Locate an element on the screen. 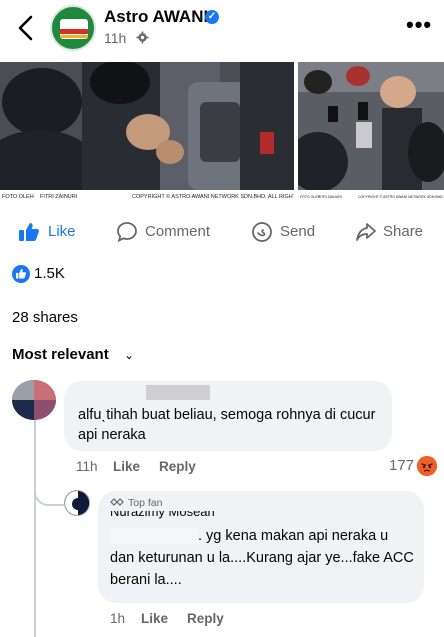 This screenshot has width=444, height=637. thread-line is located at coordinates (35, 527).